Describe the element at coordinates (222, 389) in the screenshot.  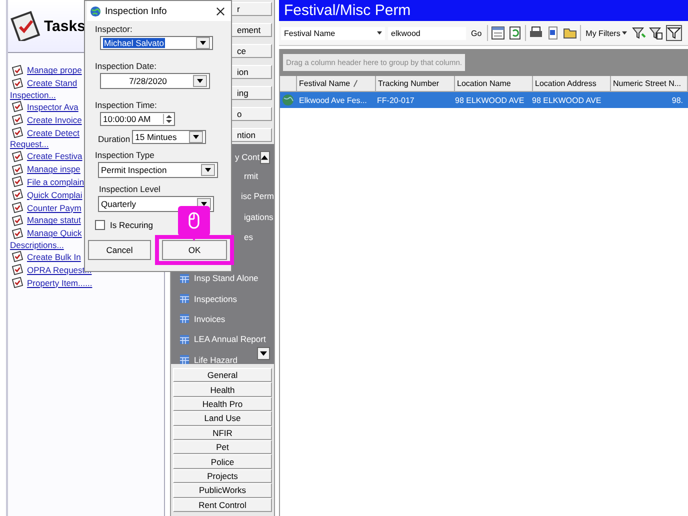
I see `nav-button: Health` at that location.